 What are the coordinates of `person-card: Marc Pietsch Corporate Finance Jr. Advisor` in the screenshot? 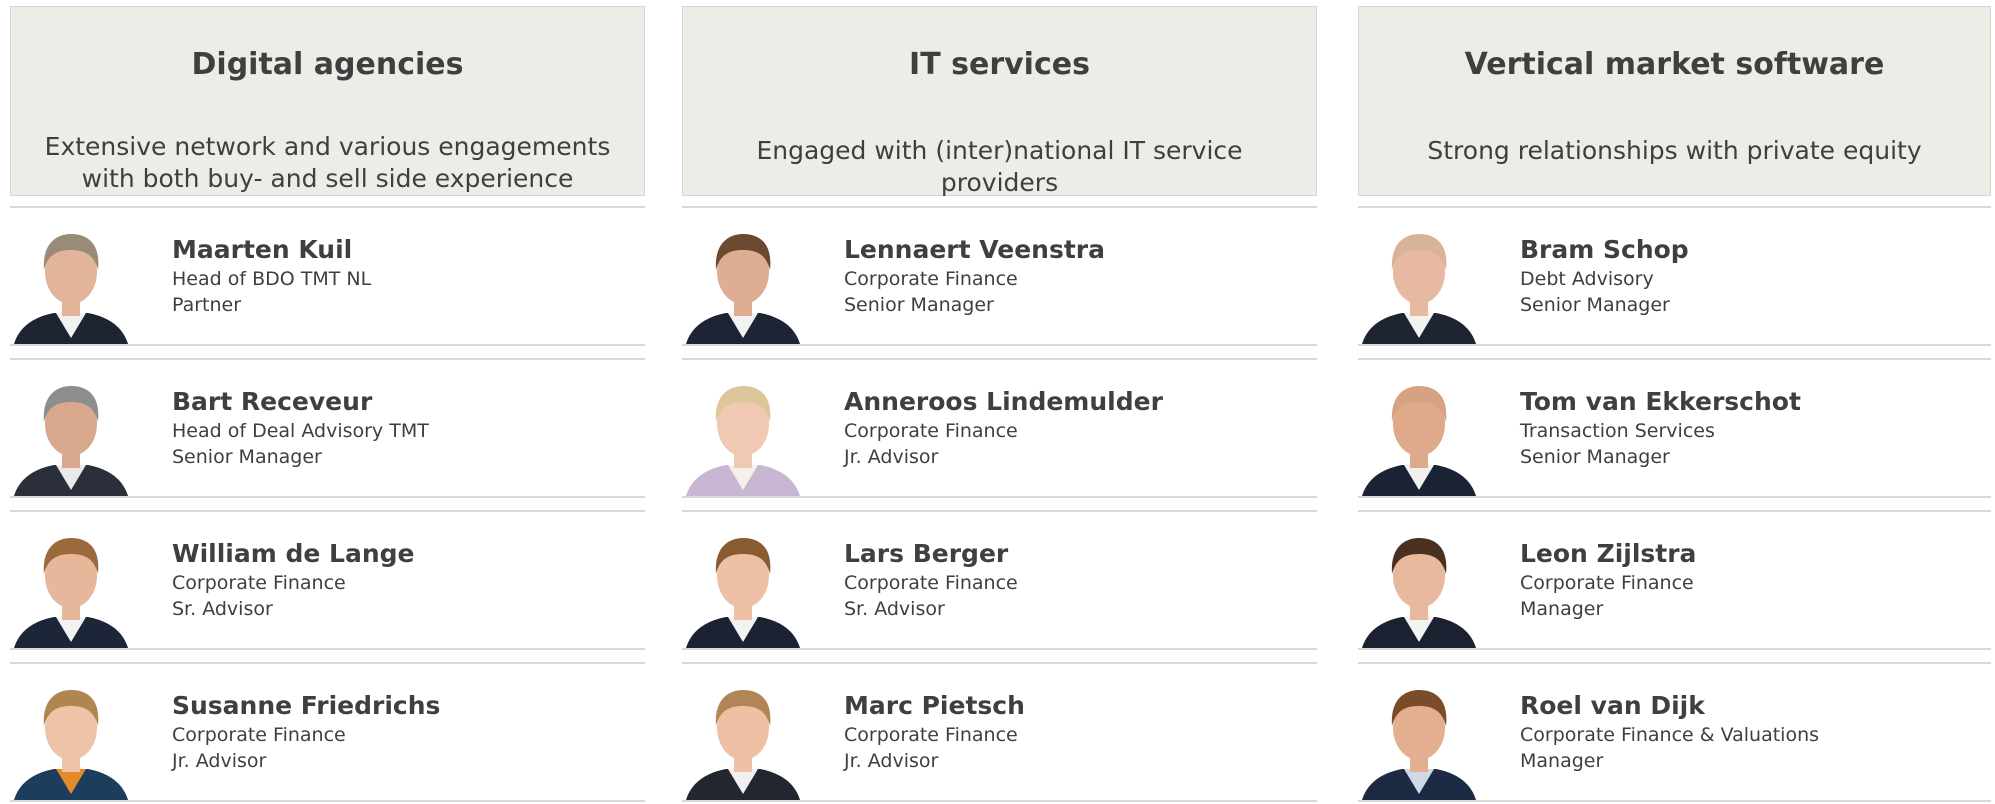 It's located at (999, 732).